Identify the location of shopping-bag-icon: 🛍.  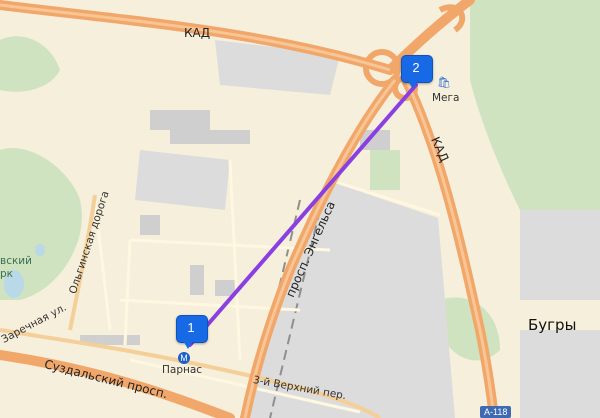
(444, 83).